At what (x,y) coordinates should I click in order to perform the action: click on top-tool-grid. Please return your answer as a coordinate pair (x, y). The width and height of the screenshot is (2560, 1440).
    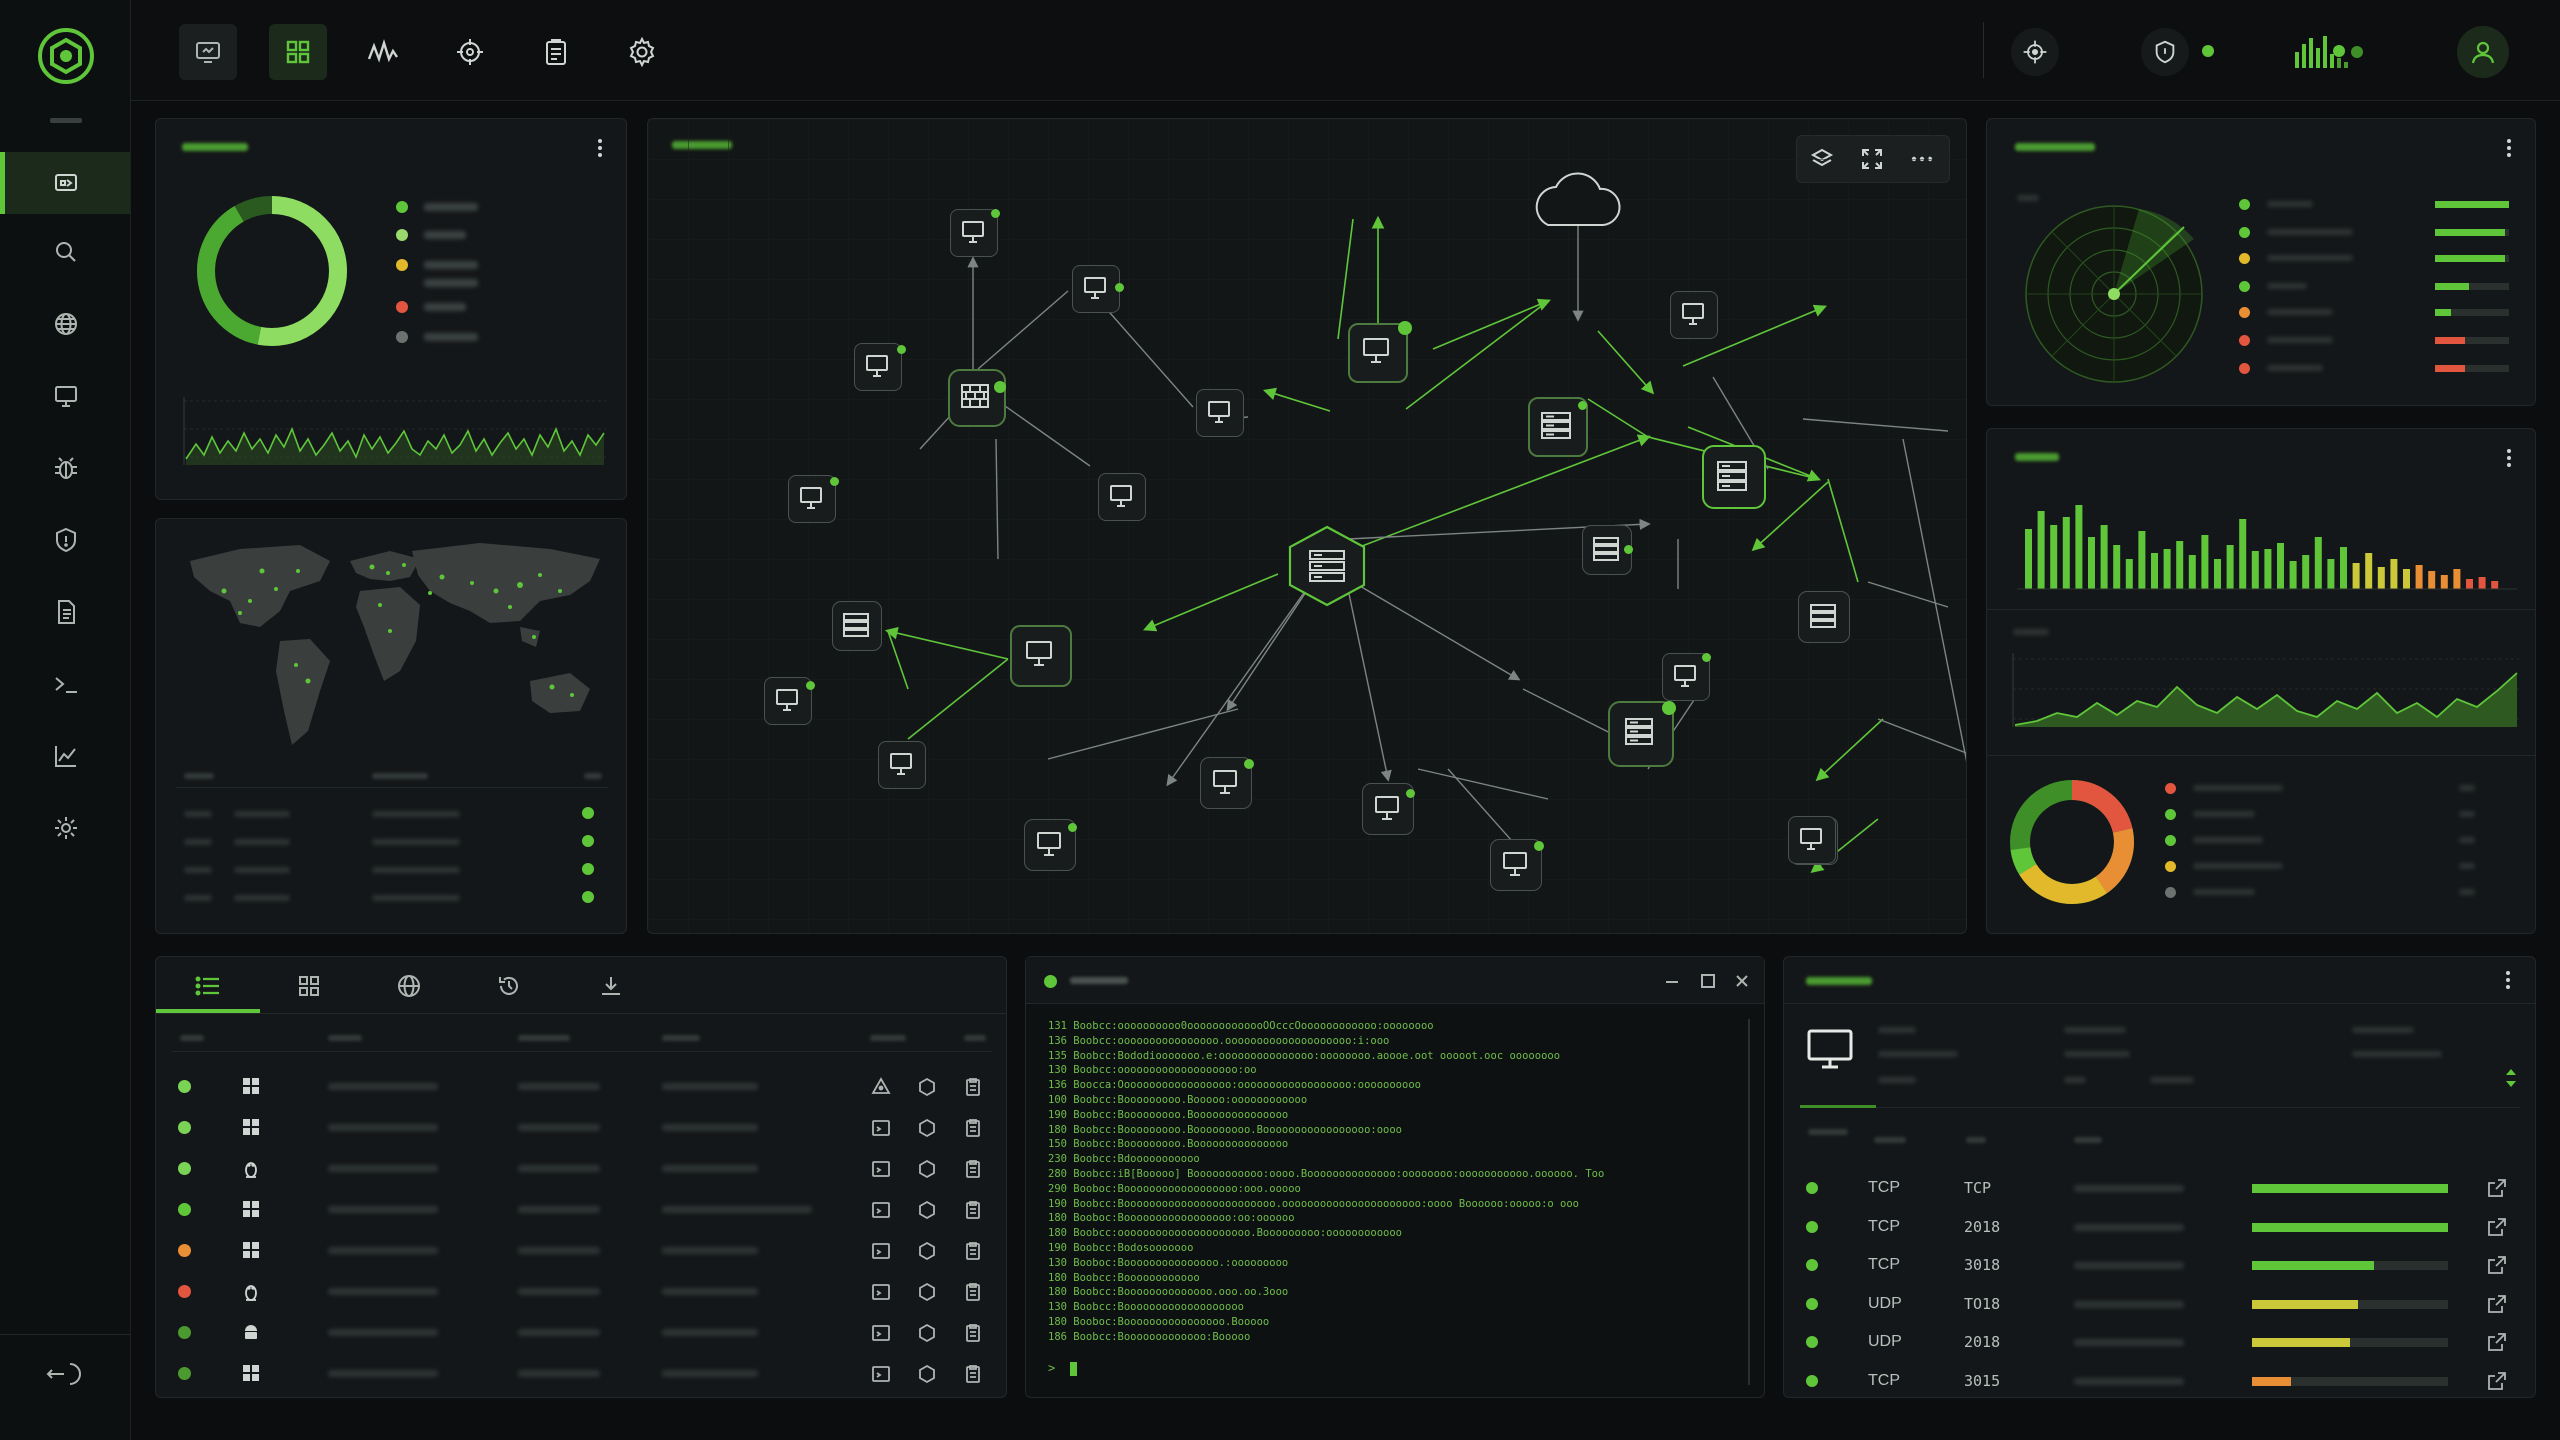
    Looking at the image, I should click on (298, 52).